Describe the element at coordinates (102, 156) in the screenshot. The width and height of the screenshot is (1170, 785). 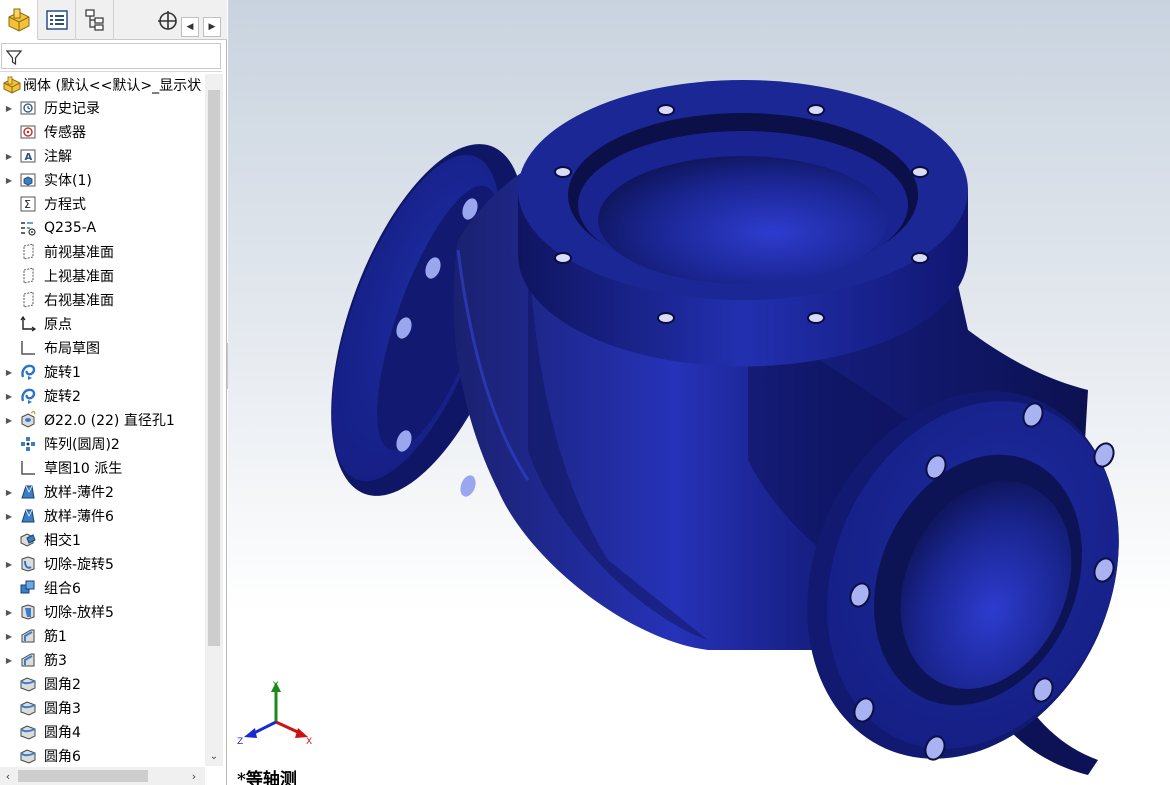
I see `tree-item: ▶ A 注解` at that location.